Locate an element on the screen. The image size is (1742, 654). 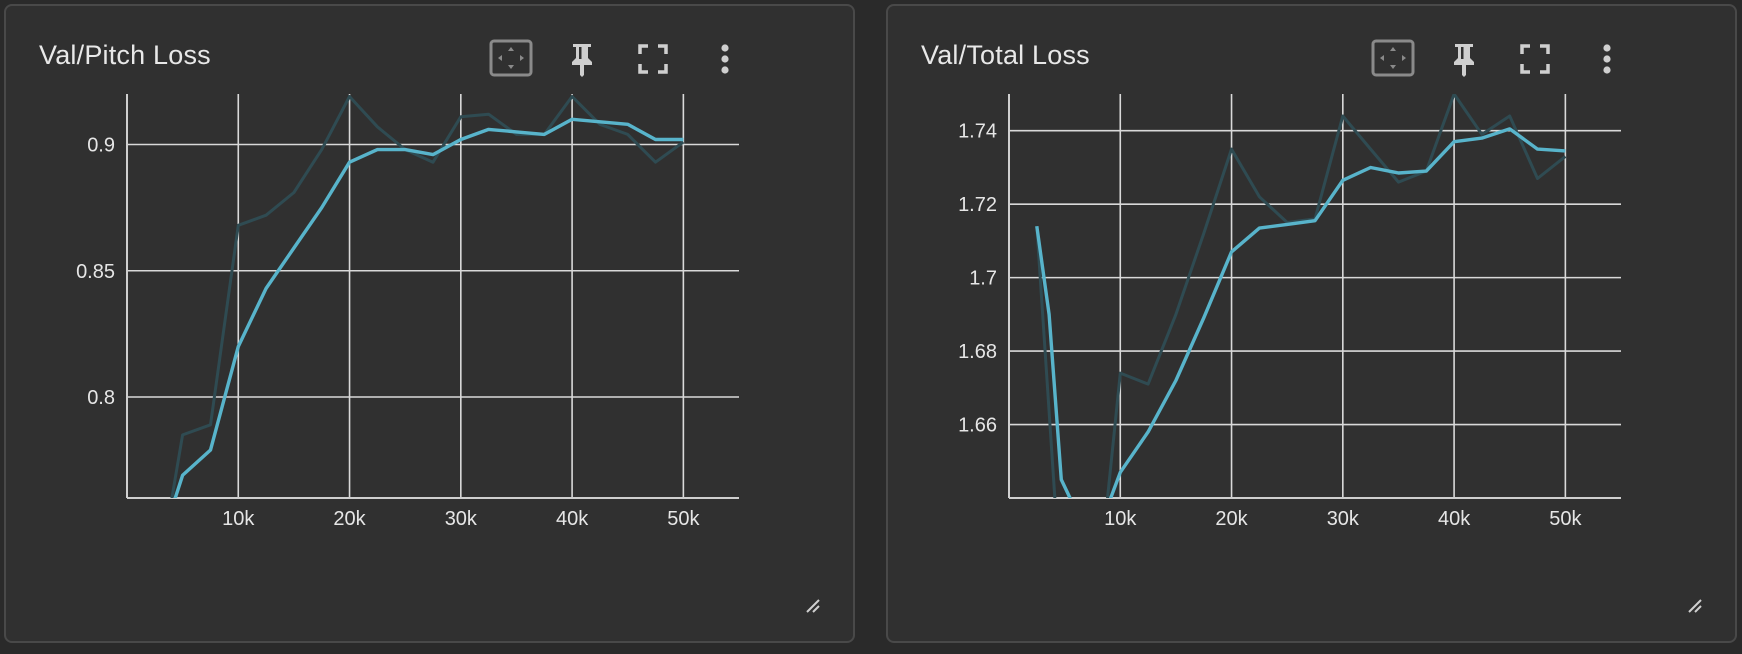
y-tick-label: 1.66 is located at coordinates (977, 426).